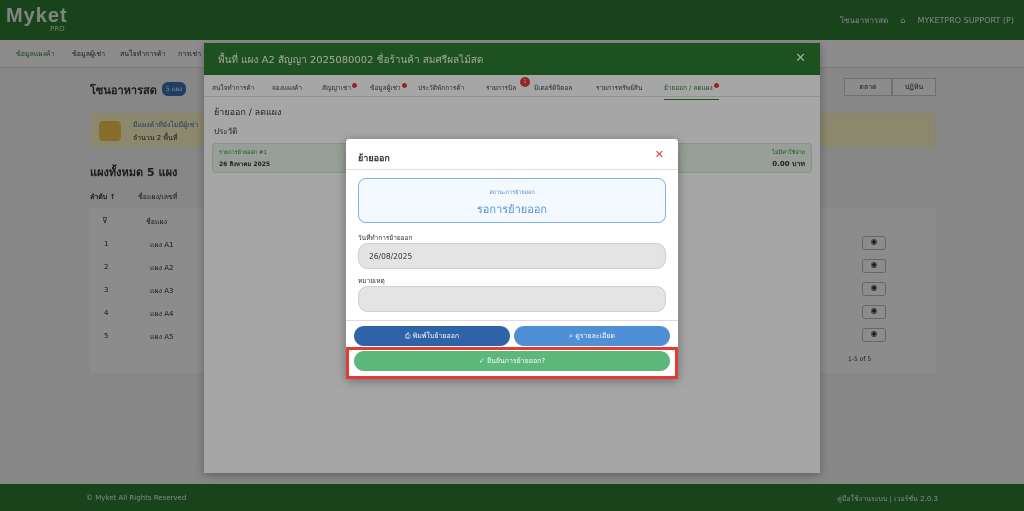  I want to click on check-icon: ✓, so click(482, 361).